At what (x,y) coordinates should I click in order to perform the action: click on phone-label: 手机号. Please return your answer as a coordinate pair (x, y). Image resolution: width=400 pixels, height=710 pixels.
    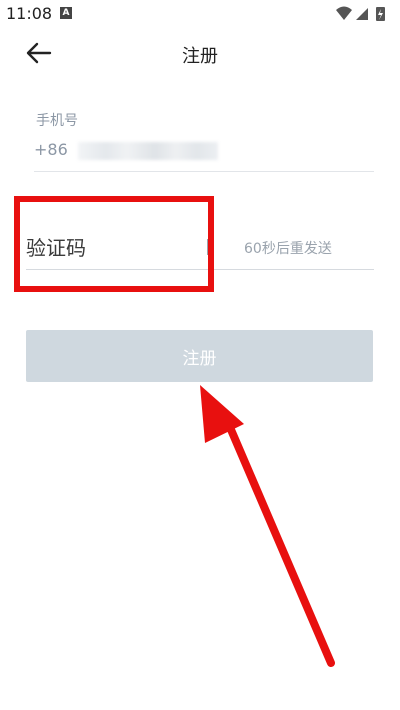
    Looking at the image, I should click on (57, 121).